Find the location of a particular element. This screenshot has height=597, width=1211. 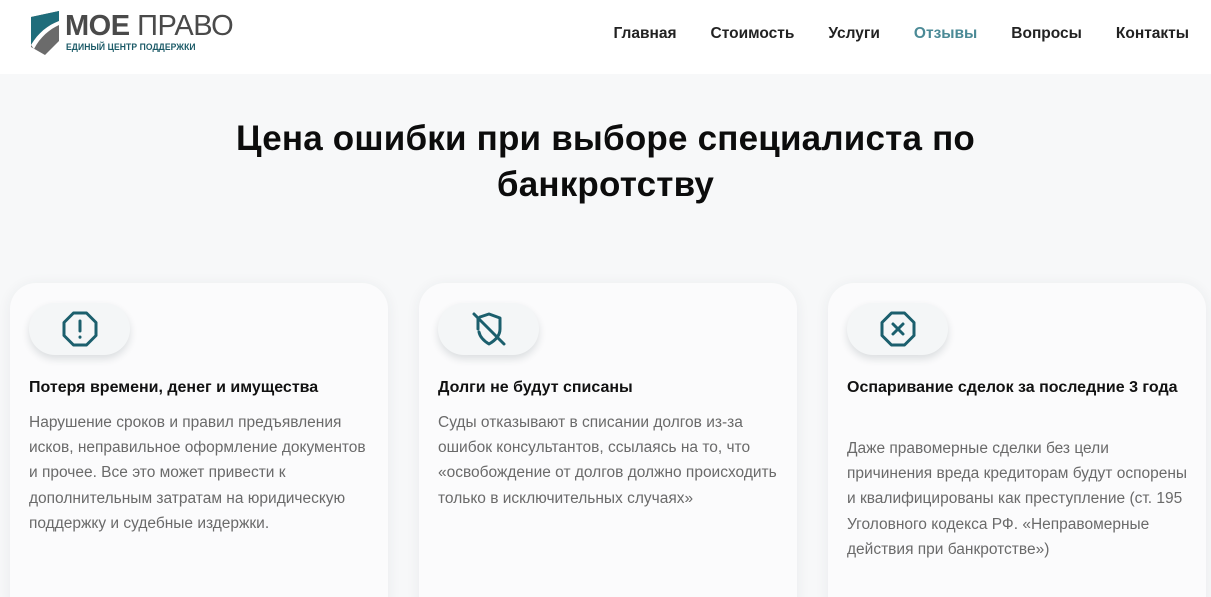

logo-shield-icon is located at coordinates (45, 33).